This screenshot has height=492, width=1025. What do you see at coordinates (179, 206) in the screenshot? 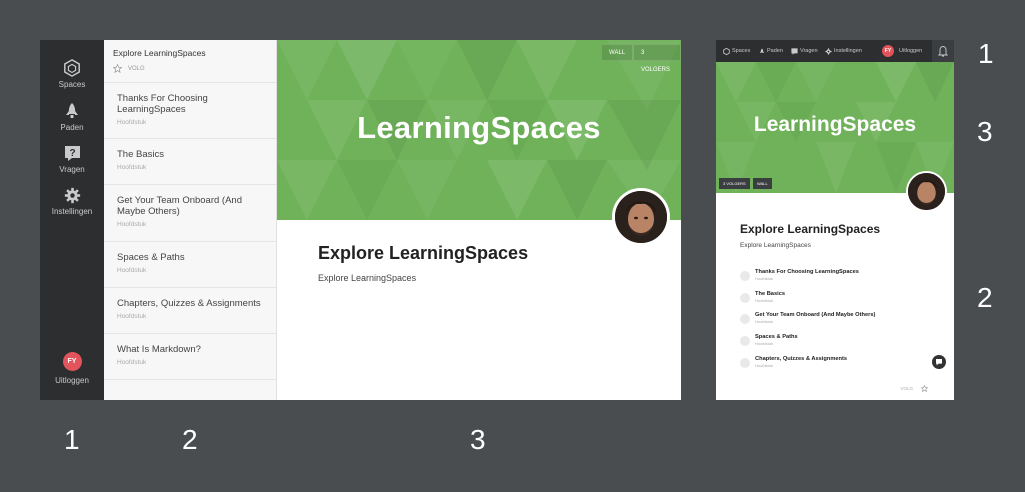
I see `chapter-title: Get Your Team Onboard (And Maybe Others)` at bounding box center [179, 206].